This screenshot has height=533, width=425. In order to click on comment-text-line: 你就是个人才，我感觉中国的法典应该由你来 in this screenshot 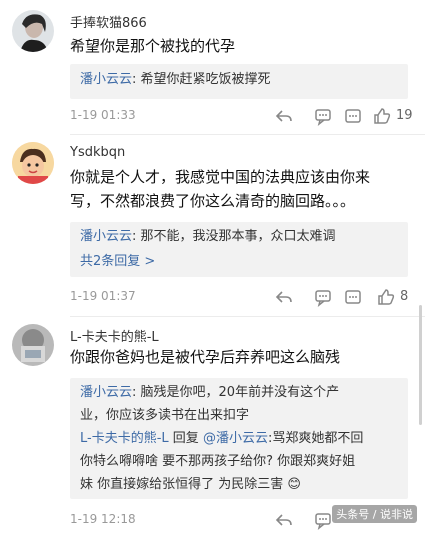, I will do `click(220, 177)`.